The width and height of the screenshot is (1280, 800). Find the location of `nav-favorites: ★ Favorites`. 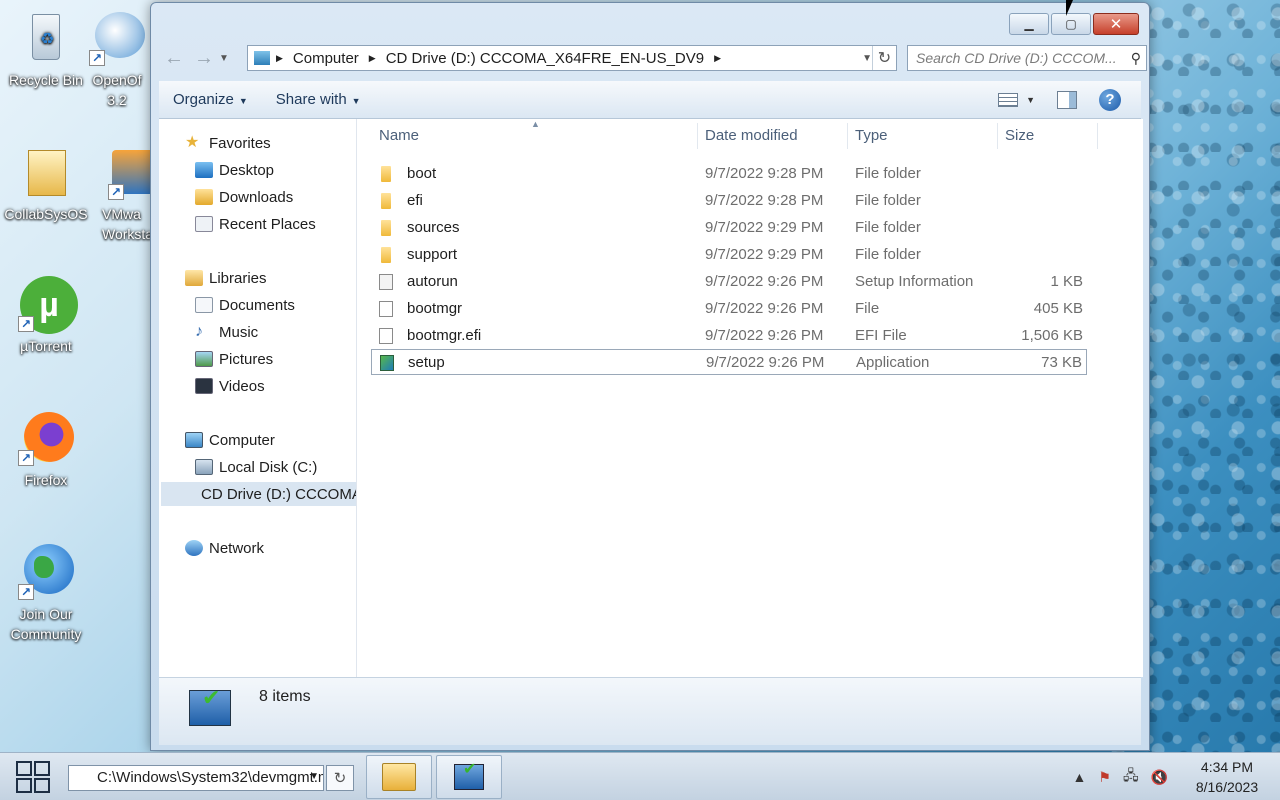

nav-favorites: ★ Favorites is located at coordinates (228, 143).